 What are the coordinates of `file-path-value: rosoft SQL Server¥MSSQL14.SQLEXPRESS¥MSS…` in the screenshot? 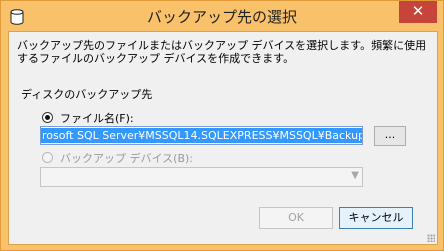 It's located at (201, 135).